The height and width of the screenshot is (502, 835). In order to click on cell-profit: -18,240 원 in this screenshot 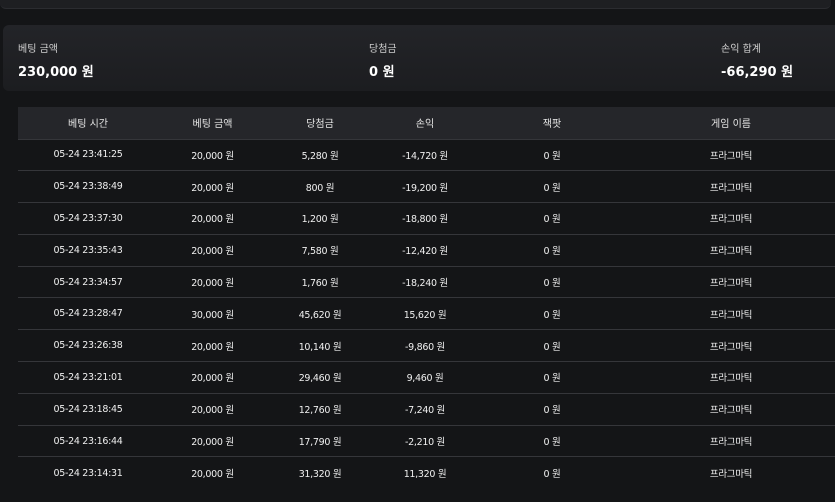, I will do `click(425, 284)`.